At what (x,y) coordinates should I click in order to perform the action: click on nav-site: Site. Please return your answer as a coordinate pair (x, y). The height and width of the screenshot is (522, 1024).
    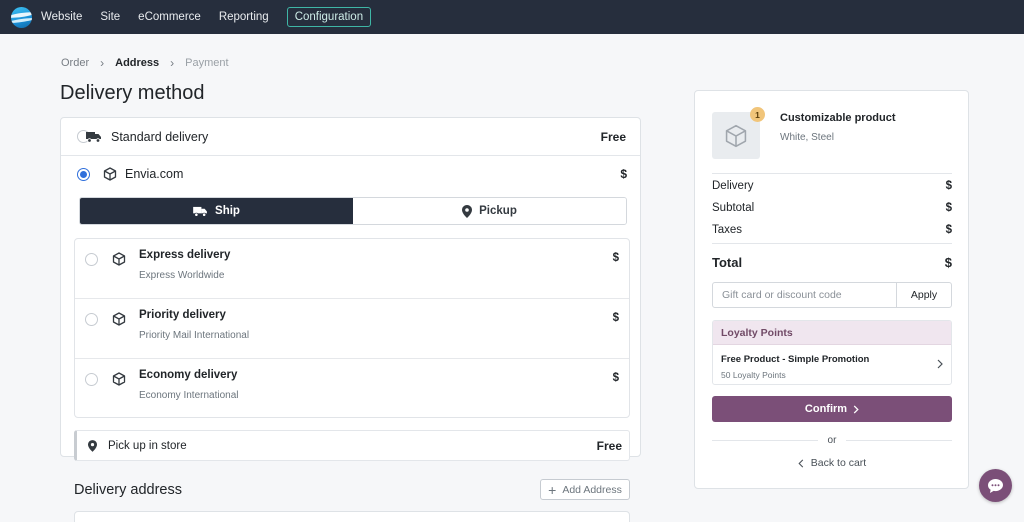
    Looking at the image, I should click on (110, 17).